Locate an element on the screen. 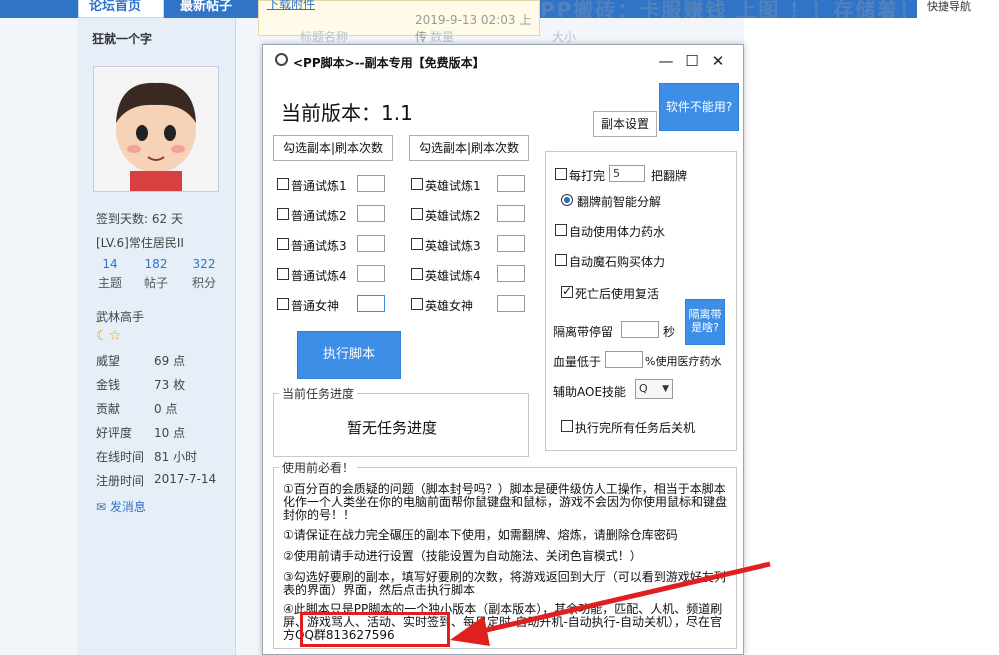 This screenshot has height=655, width=999. chevron-down-icon: ▼ is located at coordinates (665, 389).